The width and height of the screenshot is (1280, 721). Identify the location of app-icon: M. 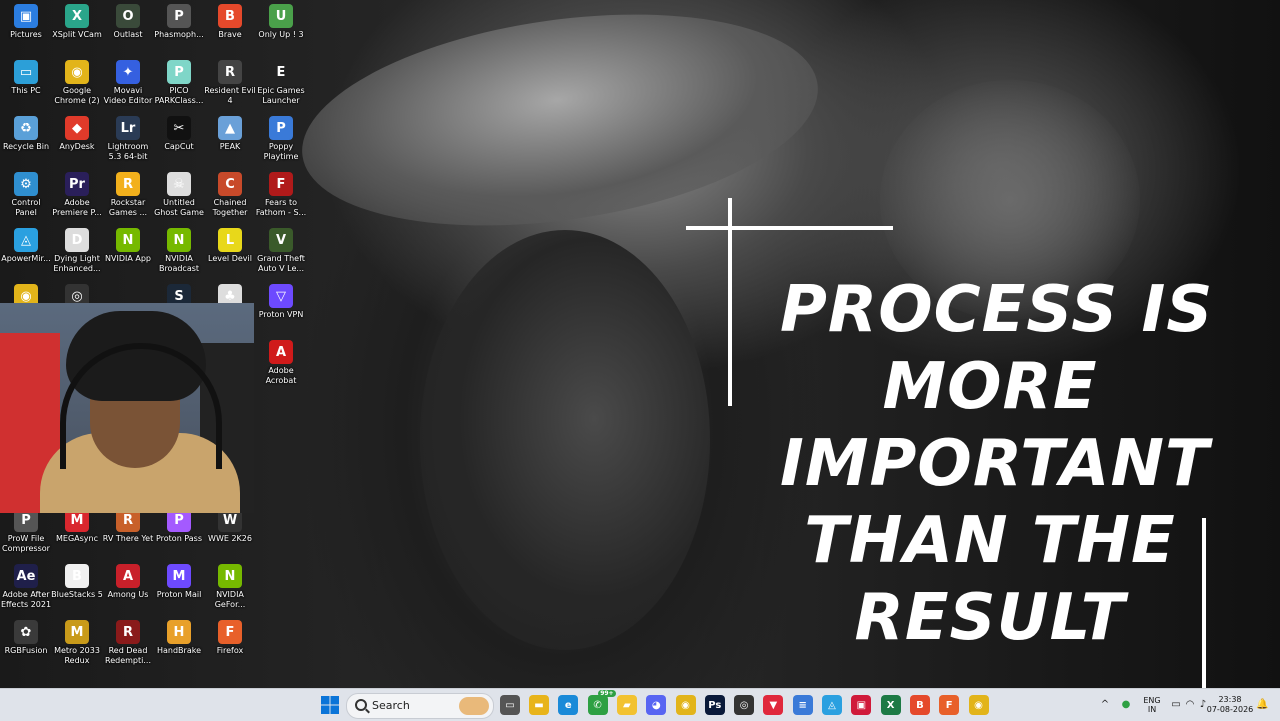
(179, 576).